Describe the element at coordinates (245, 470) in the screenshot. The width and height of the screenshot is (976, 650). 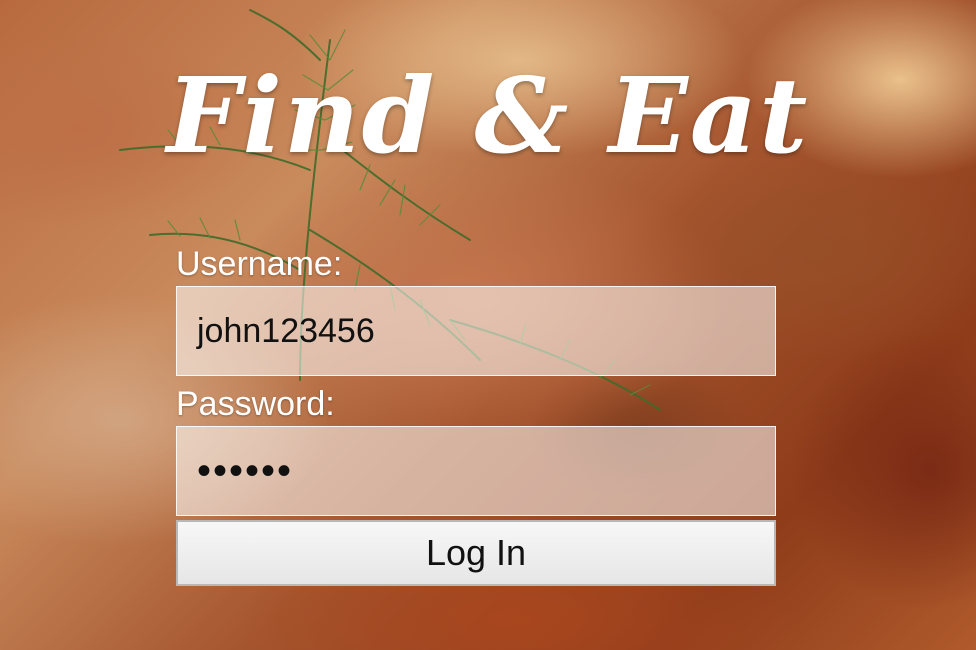
I see `password-masked-value: ••••••` at that location.